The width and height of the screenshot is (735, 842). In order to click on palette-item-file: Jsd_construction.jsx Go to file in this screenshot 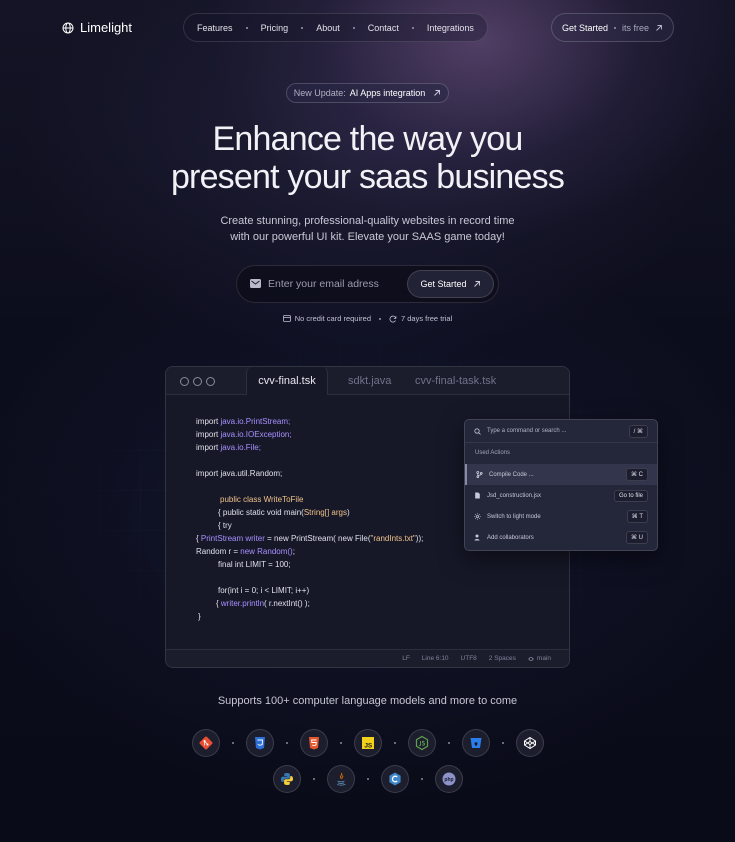, I will do `click(561, 495)`.